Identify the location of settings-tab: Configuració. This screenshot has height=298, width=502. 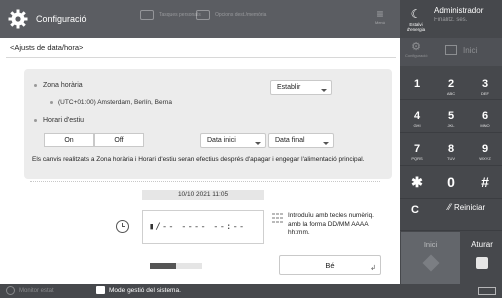
(68, 19).